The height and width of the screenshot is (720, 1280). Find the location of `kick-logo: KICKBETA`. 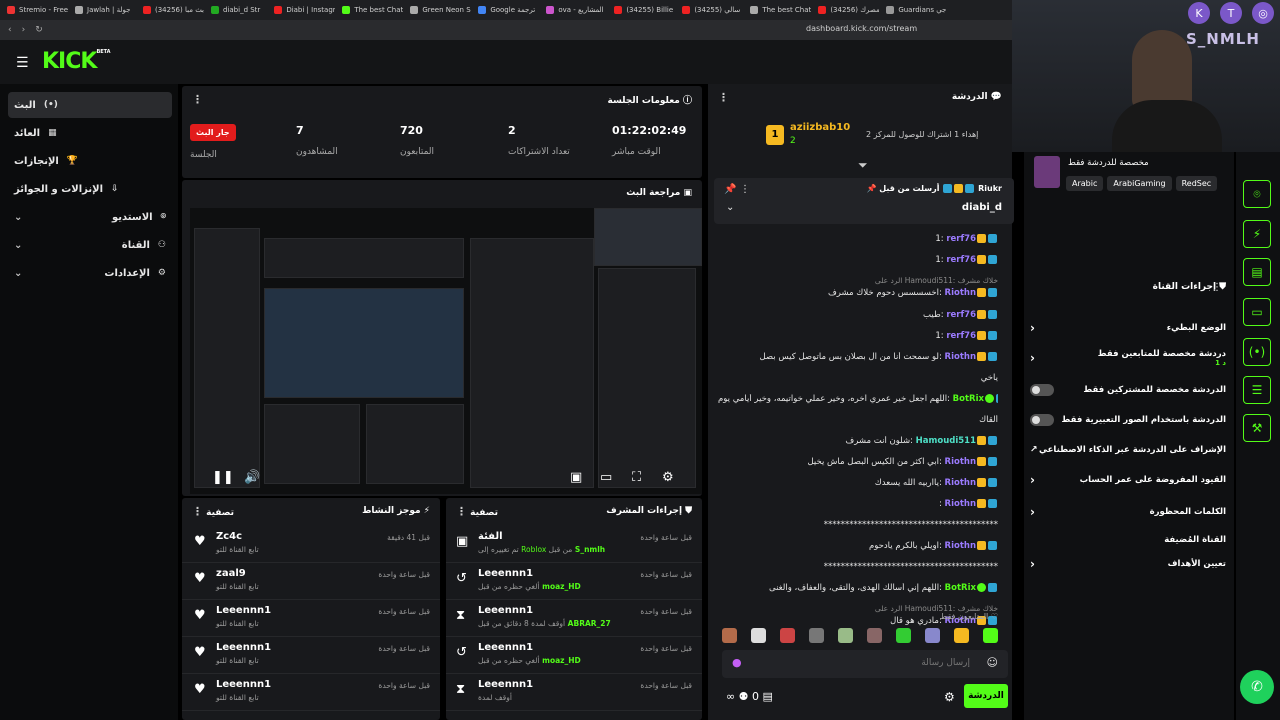

kick-logo: KICKBETA is located at coordinates (76, 61).